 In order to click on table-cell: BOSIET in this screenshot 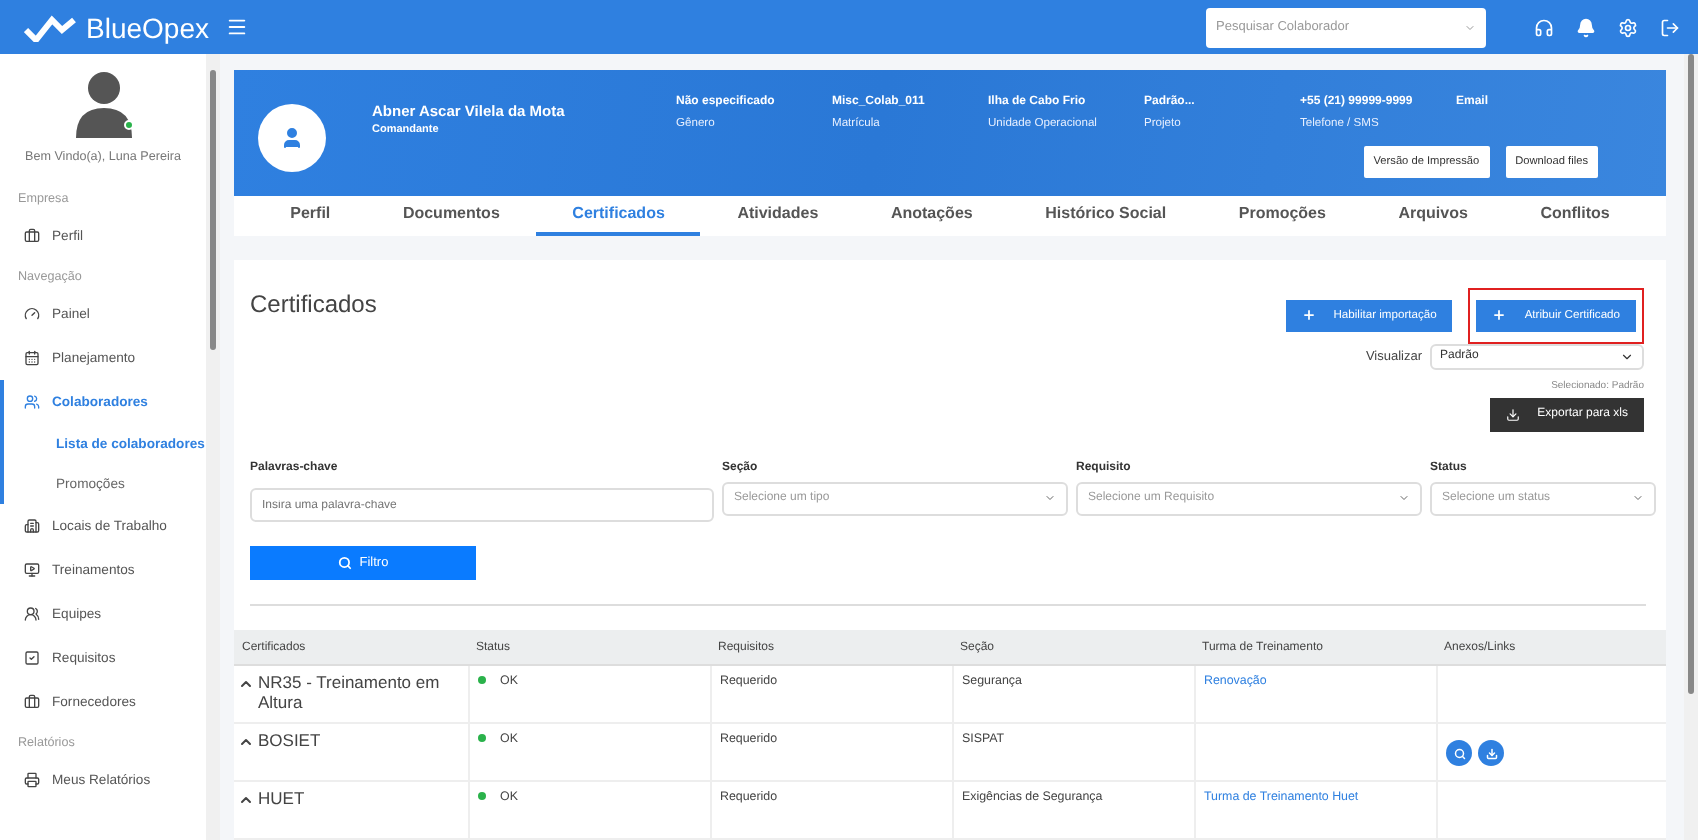, I will do `click(351, 753)`.